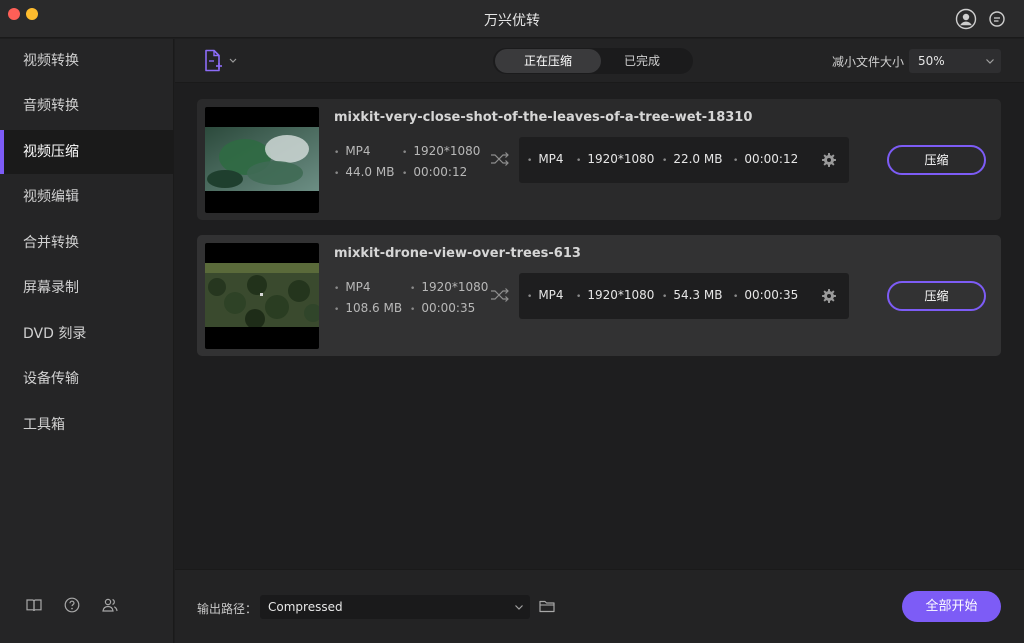  Describe the element at coordinates (457, 253) in the screenshot. I see `file-name: mixkit-drone-view-over-trees-613` at that location.